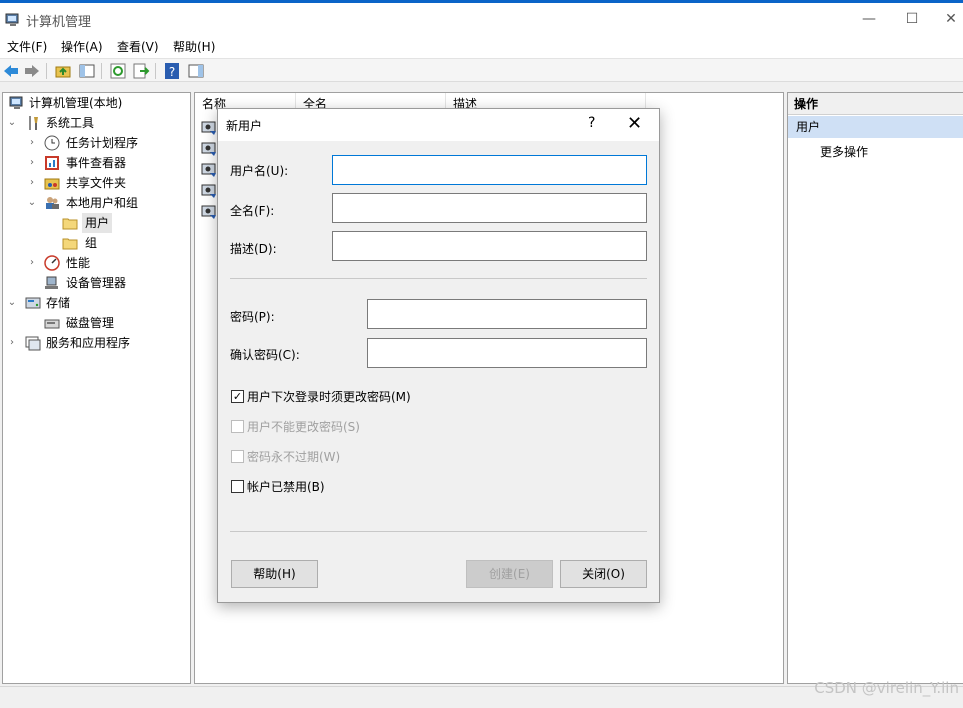  Describe the element at coordinates (52, 263) in the screenshot. I see `performance-icon` at that location.